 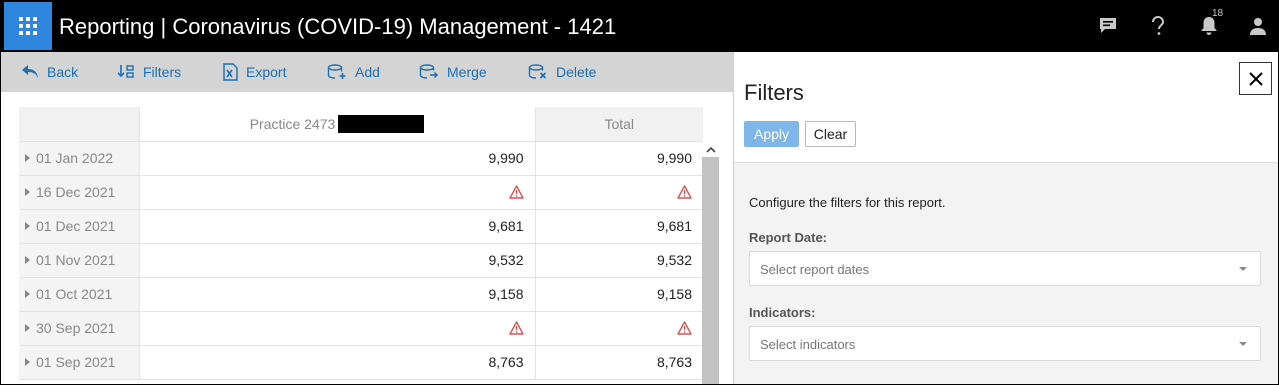 I want to click on excel-icon, so click(x=230, y=72).